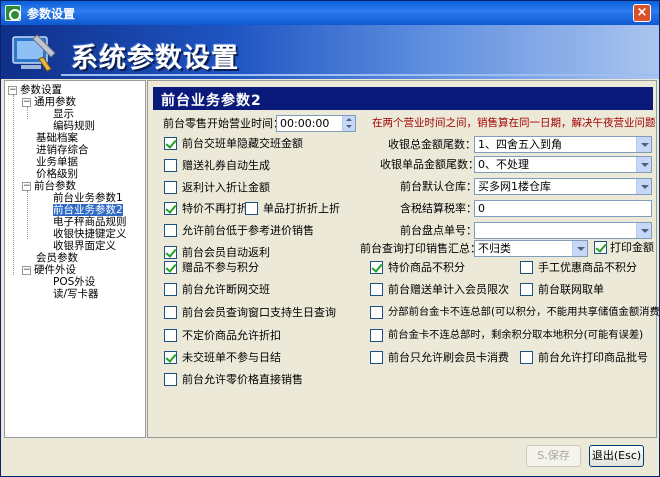  I want to click on manual-discount-no-points-checkbox, so click(526, 267).